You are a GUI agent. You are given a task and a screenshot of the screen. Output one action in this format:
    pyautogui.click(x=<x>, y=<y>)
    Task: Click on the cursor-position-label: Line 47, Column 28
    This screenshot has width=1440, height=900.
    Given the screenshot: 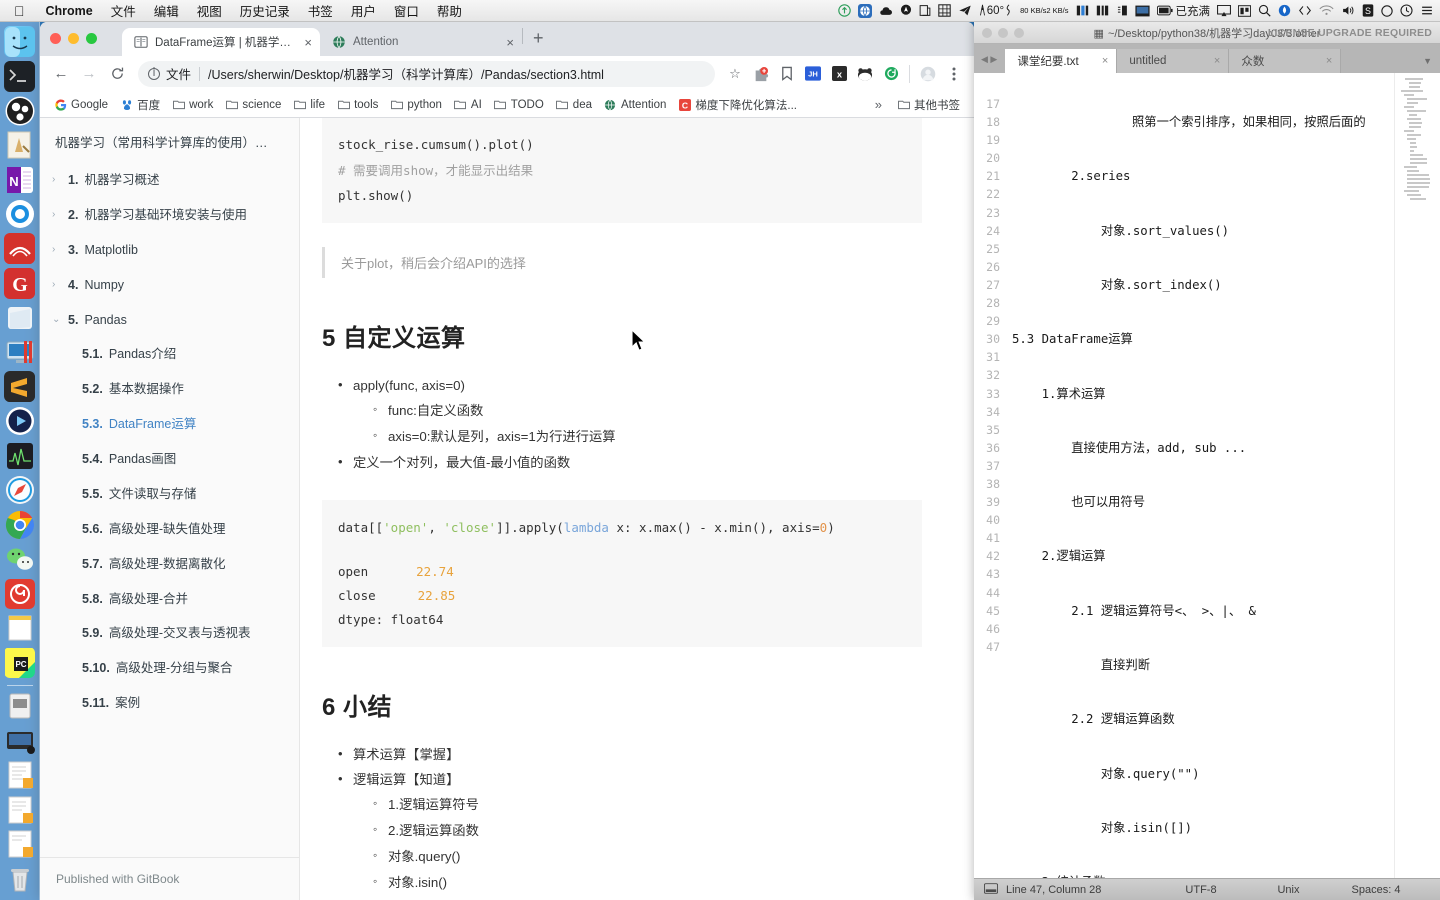 What is the action you would take?
    pyautogui.click(x=1081, y=890)
    